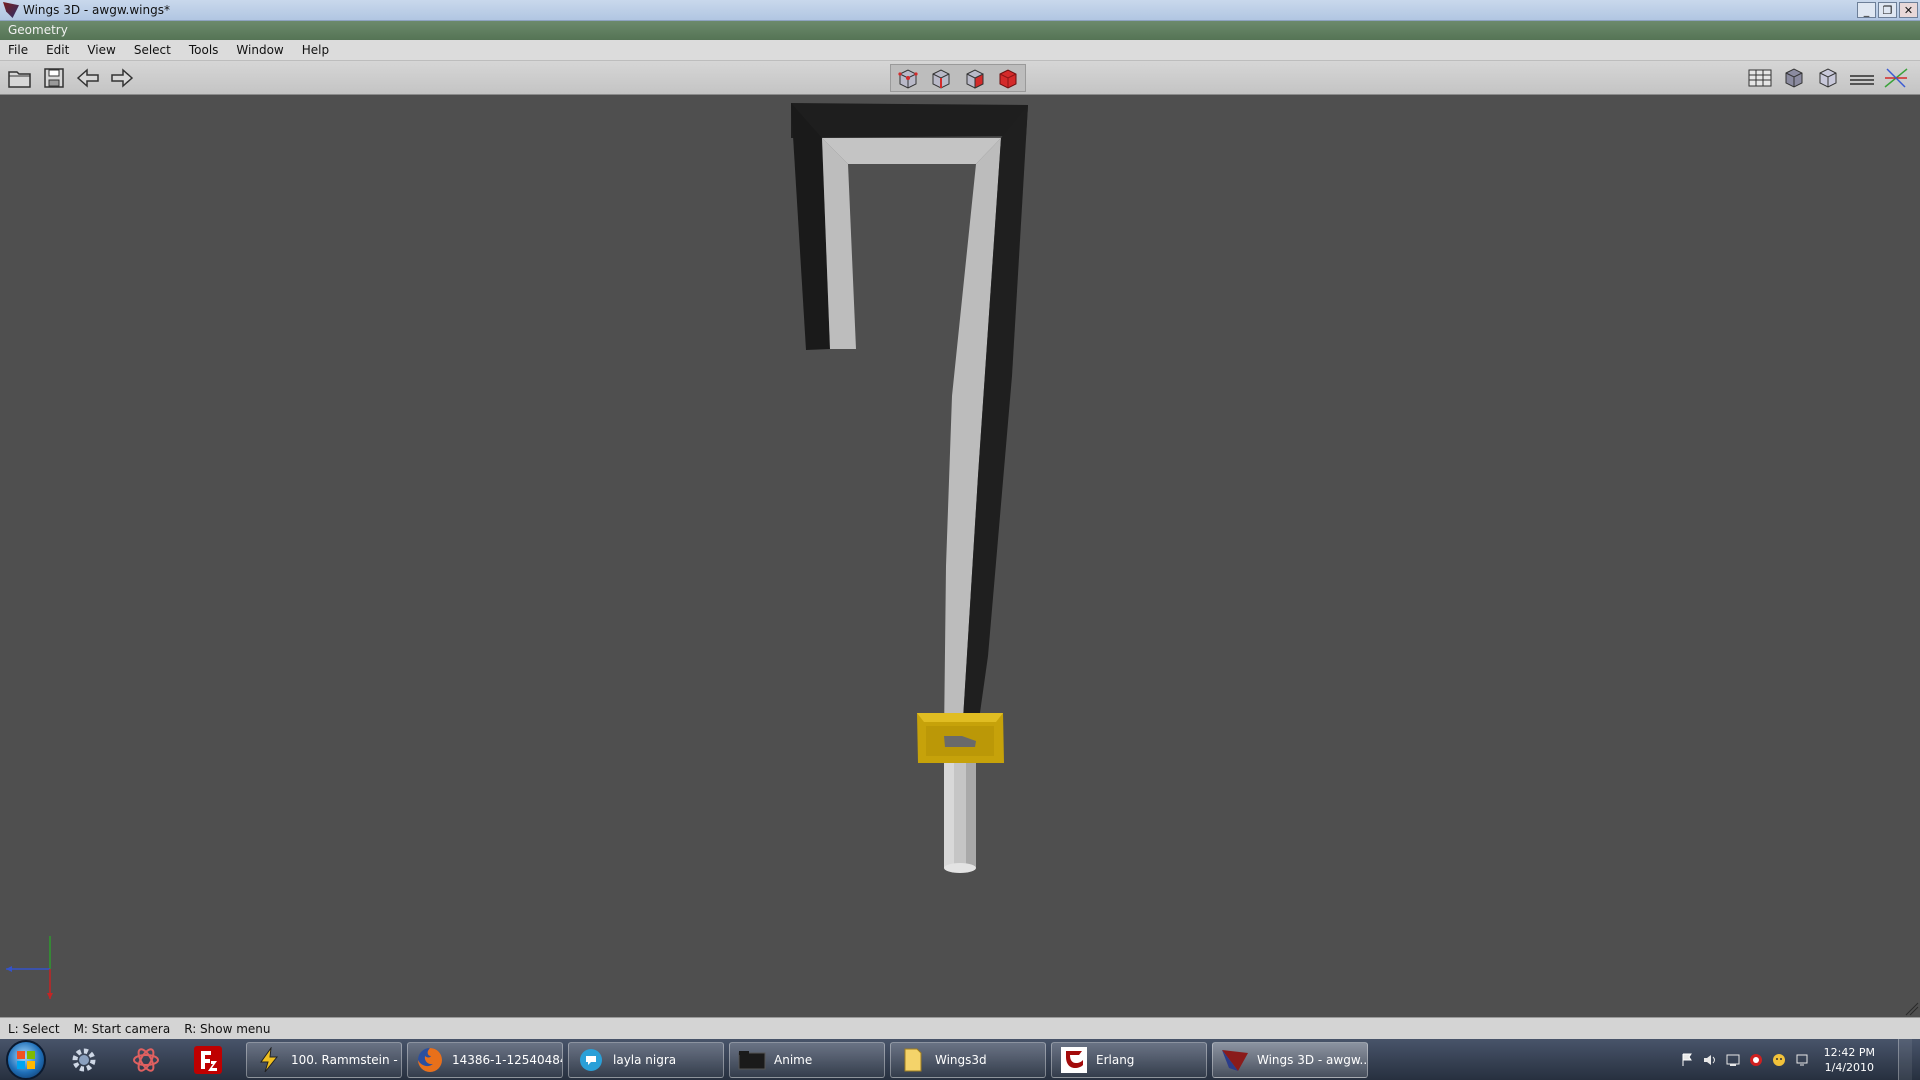 Image resolution: width=1920 pixels, height=1080 pixels. What do you see at coordinates (591, 1060) in the screenshot?
I see `chat-icon` at bounding box center [591, 1060].